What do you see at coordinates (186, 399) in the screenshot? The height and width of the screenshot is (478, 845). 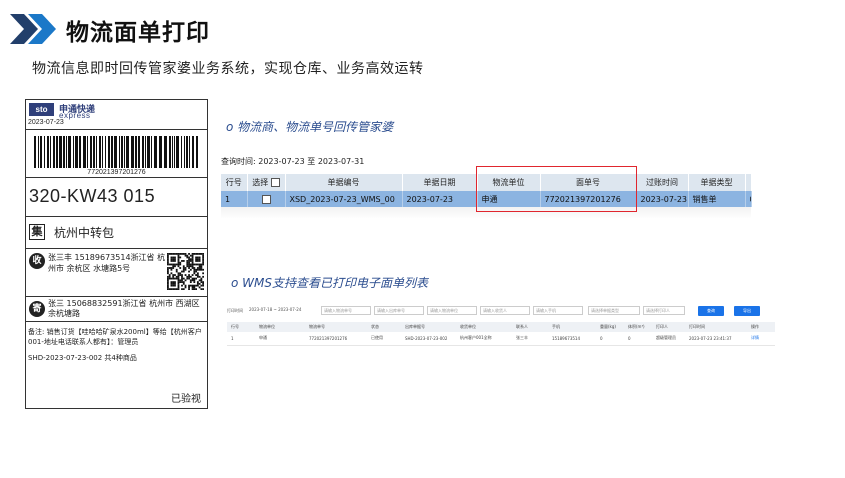 I see `inspected-mark: 已验视` at bounding box center [186, 399].